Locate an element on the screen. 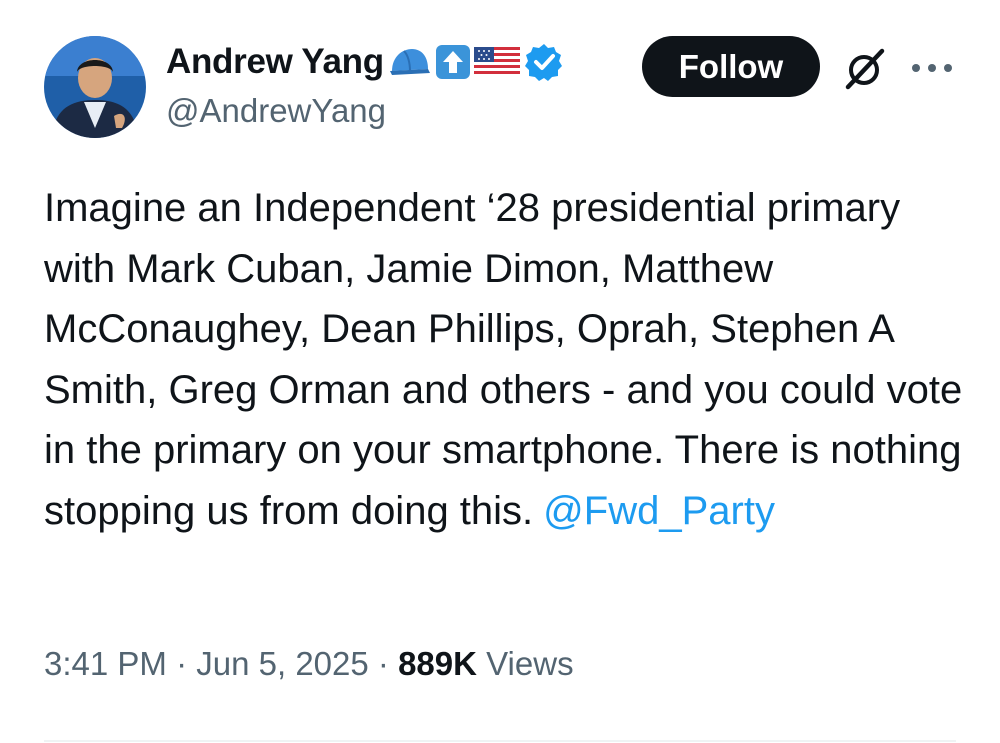  verified-badge-icon is located at coordinates (544, 62).